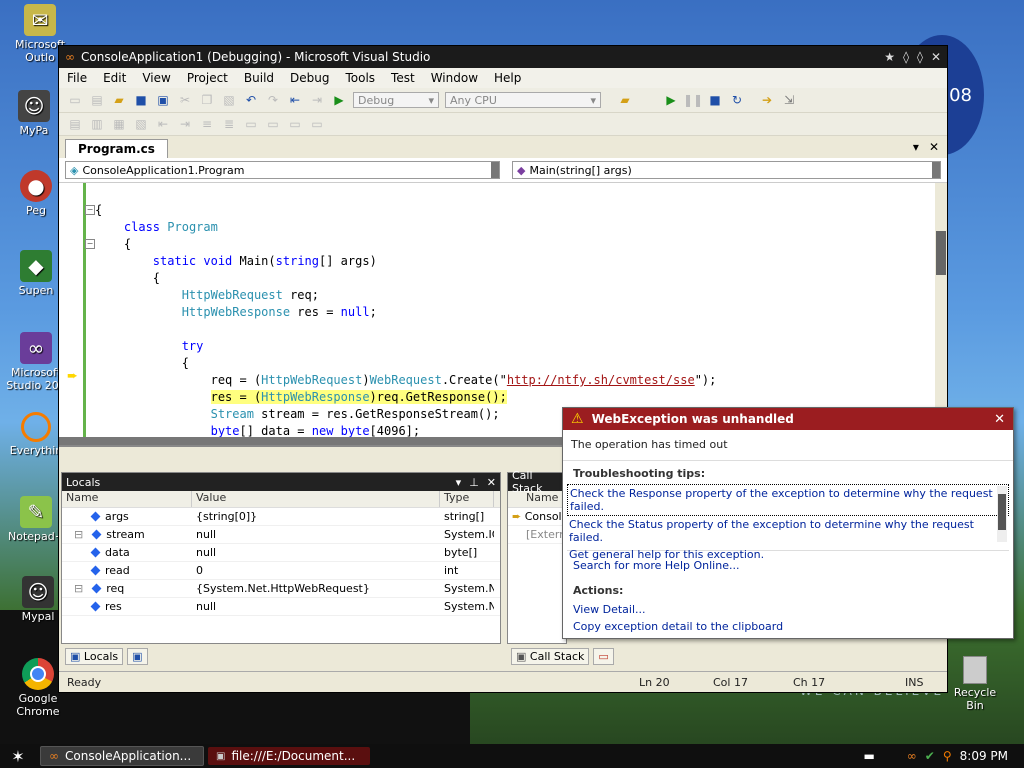 The width and height of the screenshot is (1024, 768). Describe the element at coordinates (141, 100) in the screenshot. I see `save-icon: ■` at that location.